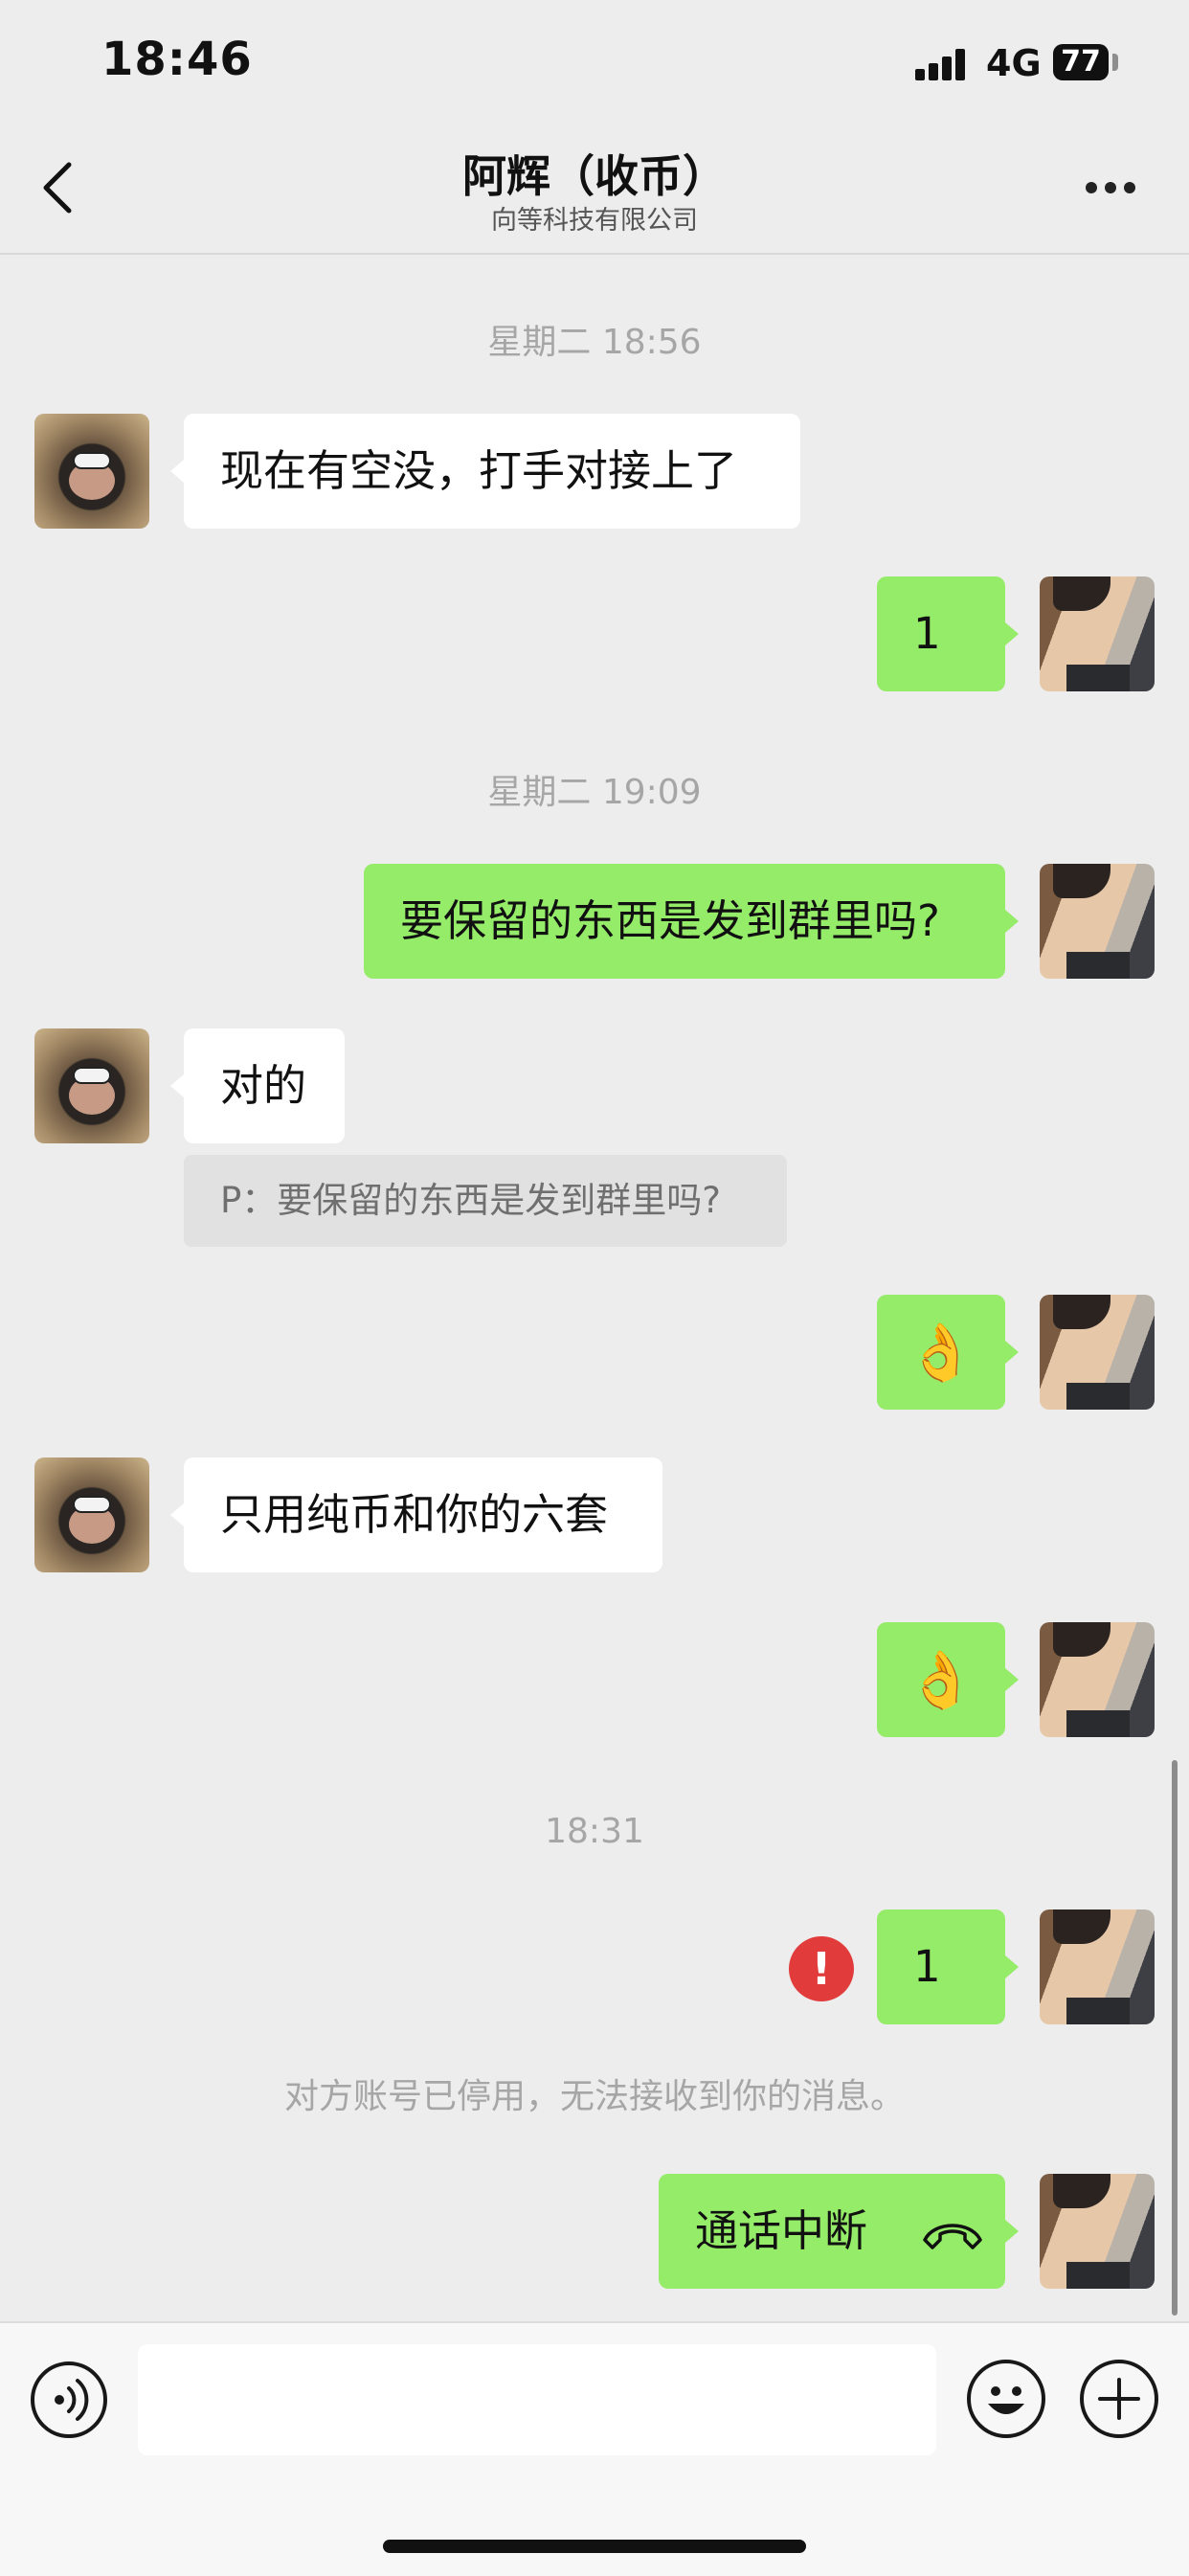  Describe the element at coordinates (177, 59) in the screenshot. I see `status-time: 18:46` at that location.